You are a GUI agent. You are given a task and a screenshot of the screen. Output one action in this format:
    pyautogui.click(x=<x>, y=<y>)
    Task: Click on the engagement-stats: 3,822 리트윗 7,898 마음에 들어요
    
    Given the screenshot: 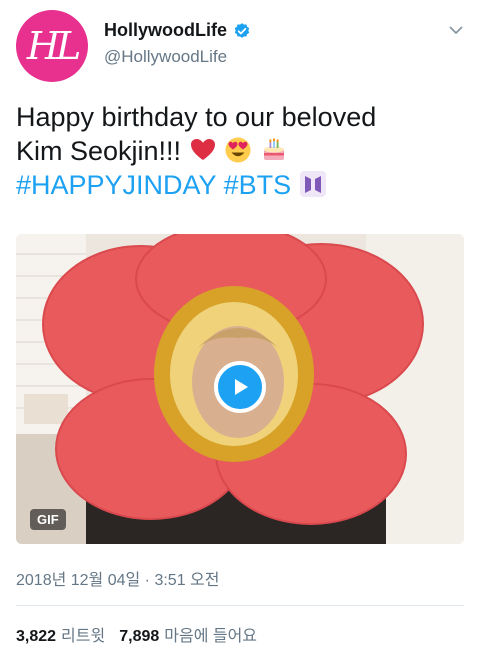 What is the action you would take?
    pyautogui.click(x=136, y=634)
    